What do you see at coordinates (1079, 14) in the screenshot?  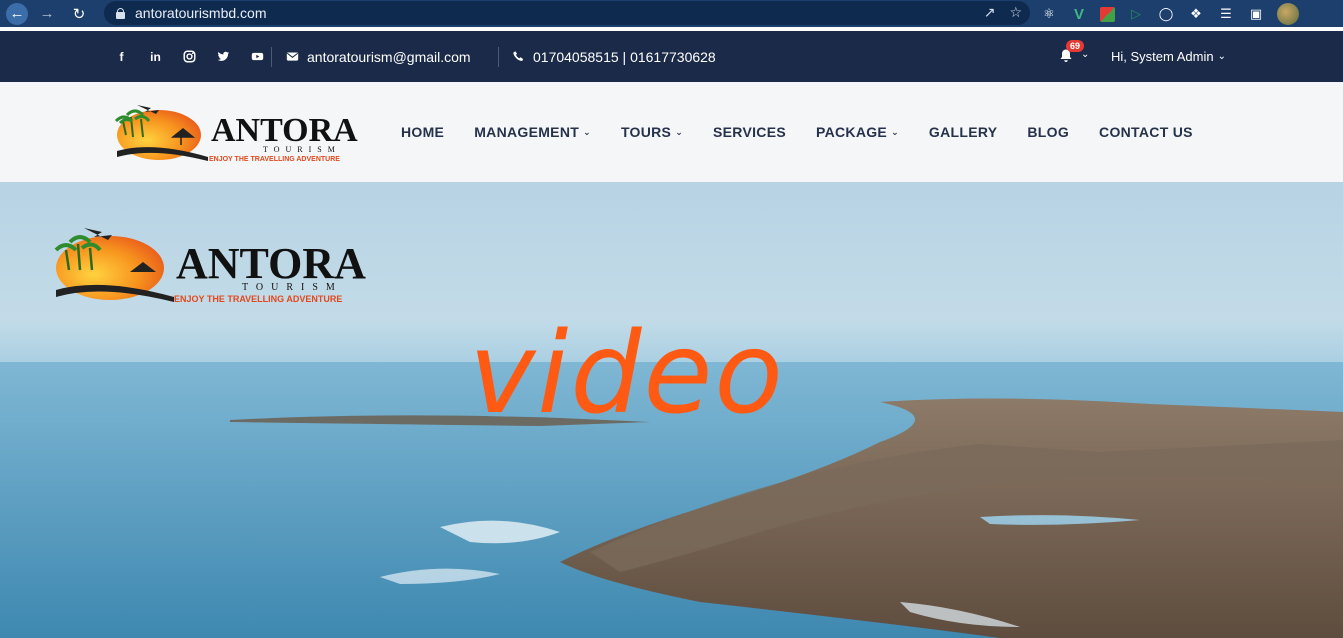 I see `vue-devtools-icon: V` at bounding box center [1079, 14].